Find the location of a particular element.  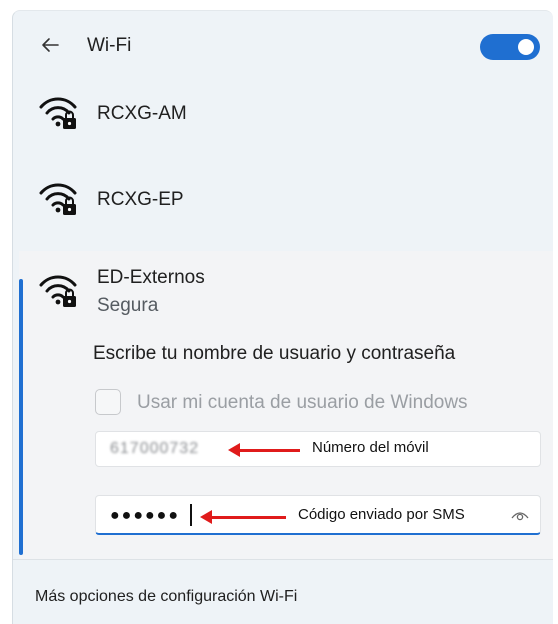

network-name: ED-Externos is located at coordinates (151, 277).